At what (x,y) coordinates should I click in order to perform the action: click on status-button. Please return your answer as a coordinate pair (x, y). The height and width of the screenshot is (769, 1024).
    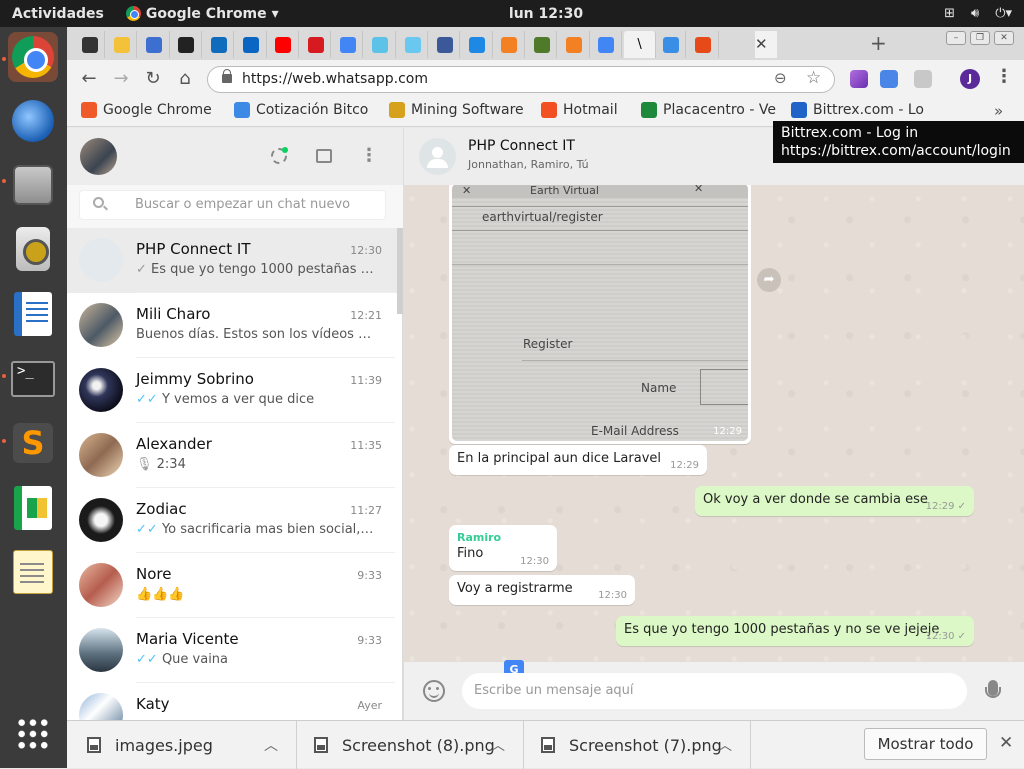
    Looking at the image, I should click on (279, 156).